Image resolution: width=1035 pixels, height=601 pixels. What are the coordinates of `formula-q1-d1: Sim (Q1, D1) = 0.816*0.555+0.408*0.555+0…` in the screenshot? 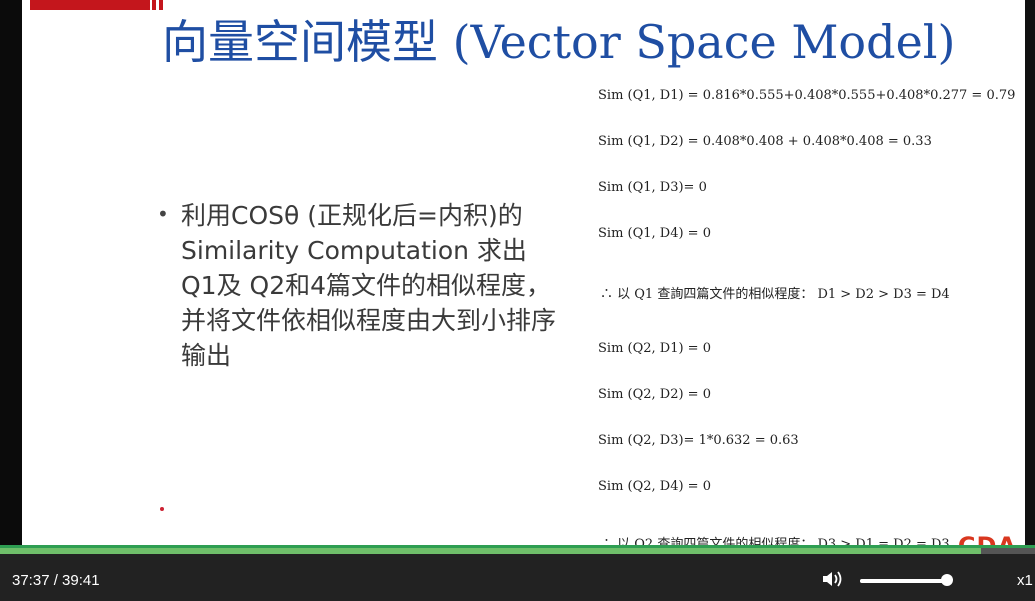 It's located at (807, 95).